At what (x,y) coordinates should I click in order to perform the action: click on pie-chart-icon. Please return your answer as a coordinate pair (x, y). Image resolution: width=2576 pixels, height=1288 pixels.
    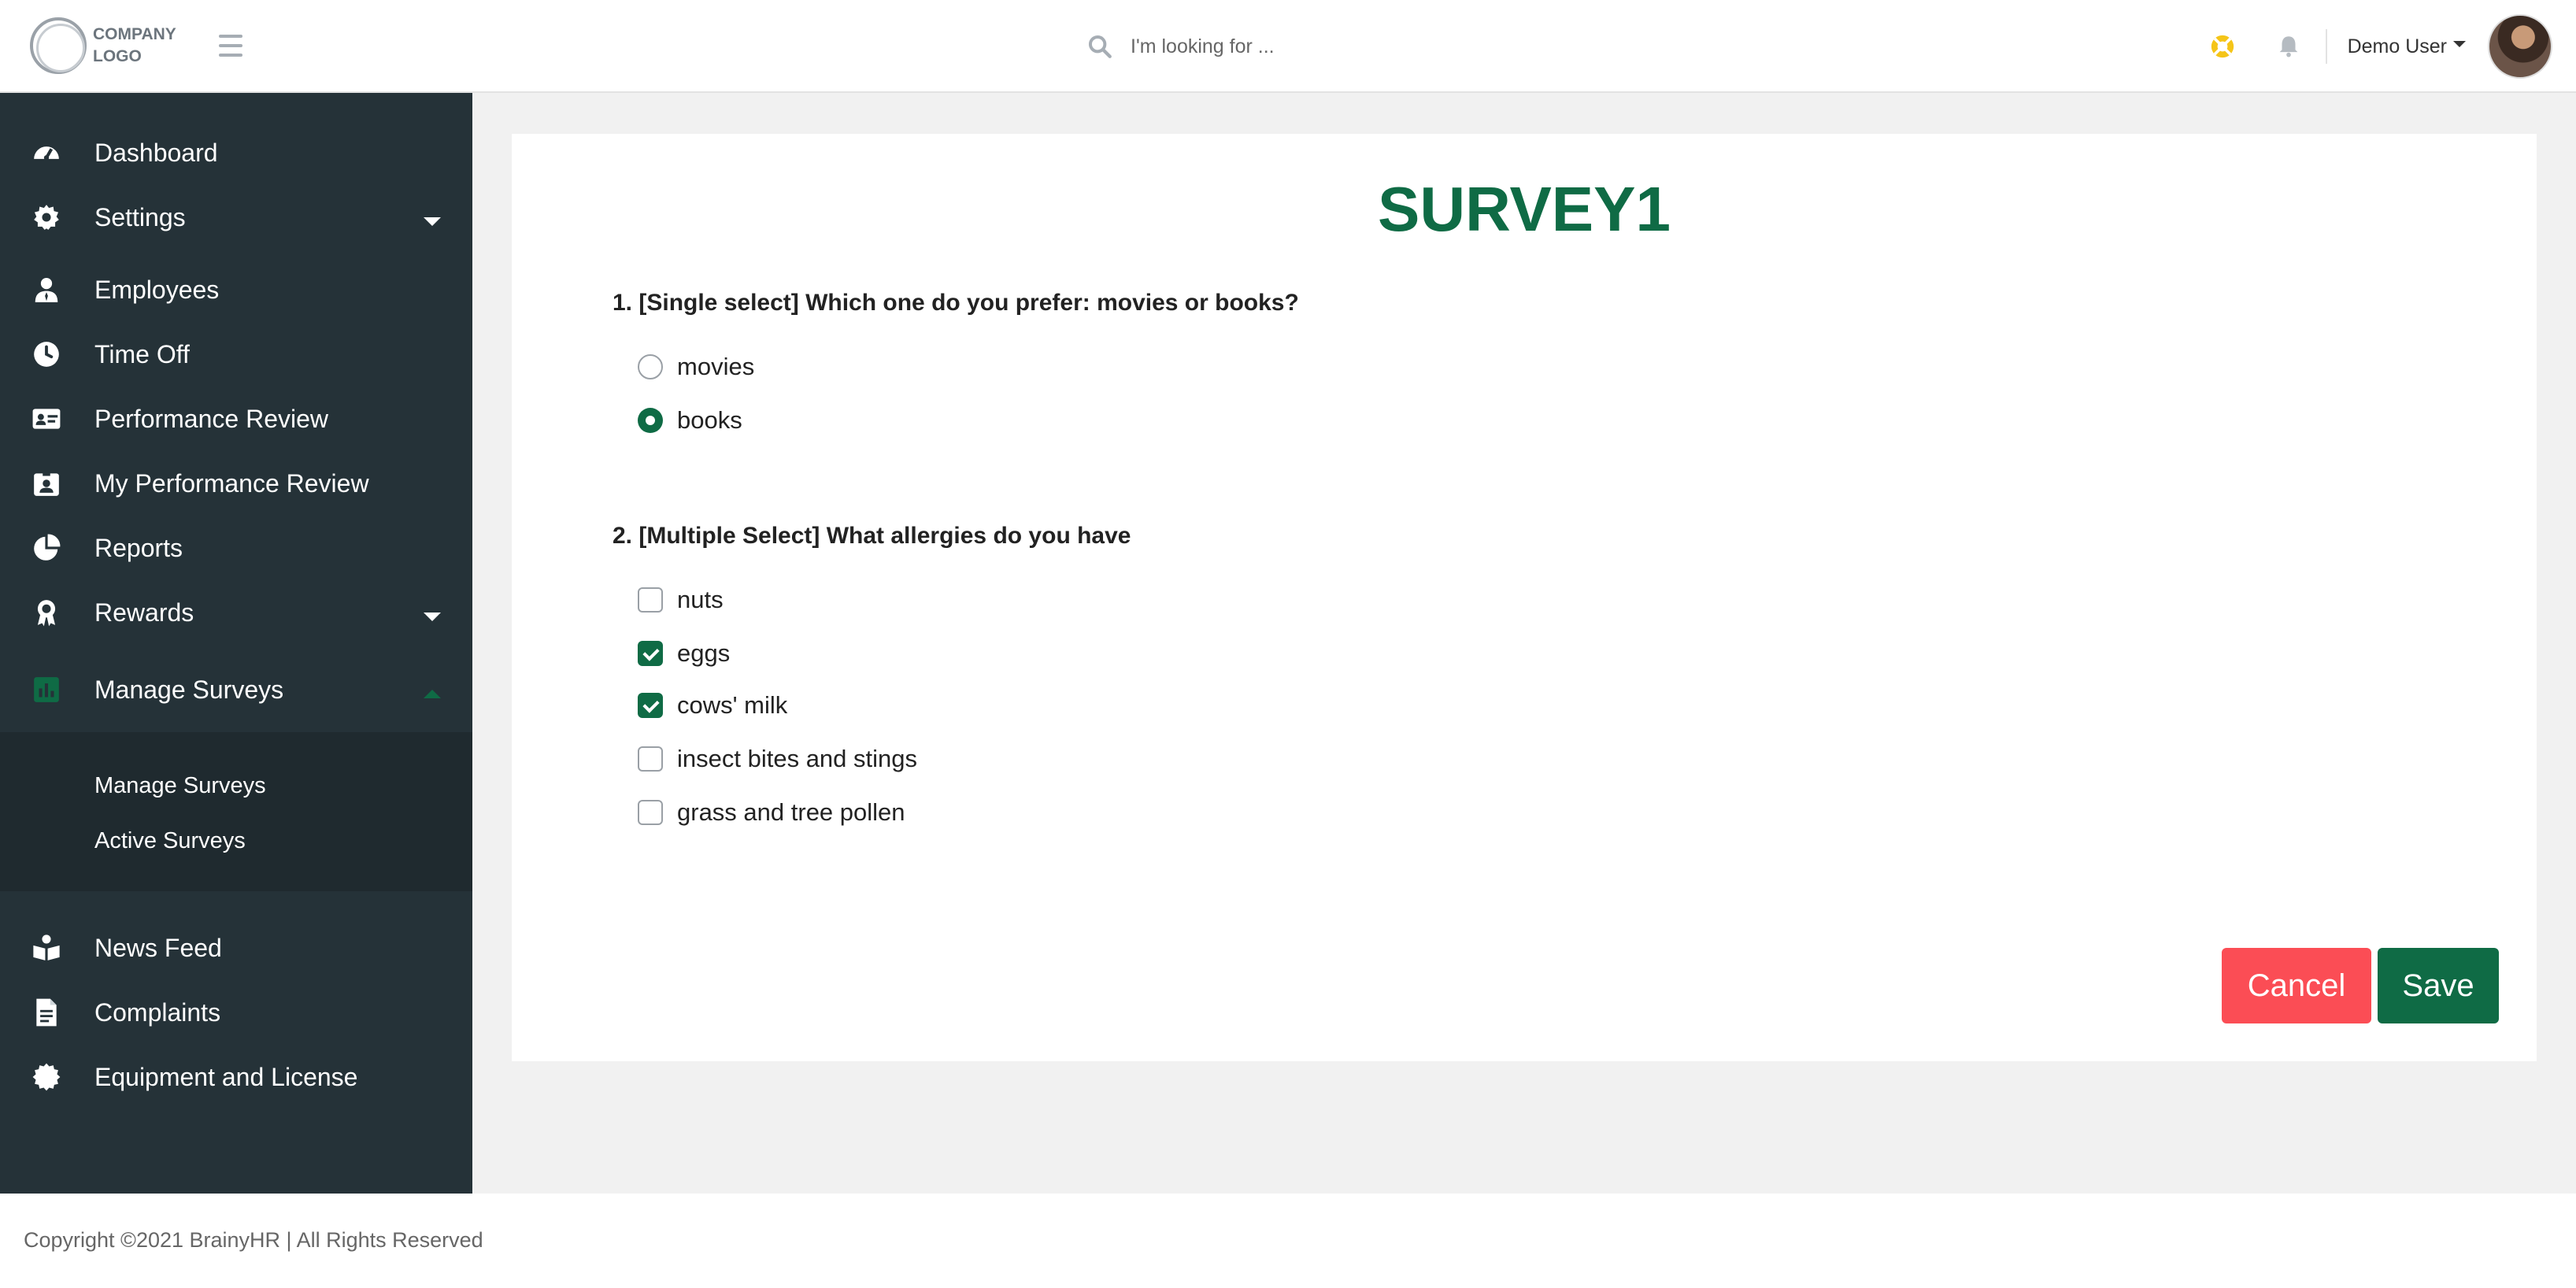
    Looking at the image, I should click on (46, 547).